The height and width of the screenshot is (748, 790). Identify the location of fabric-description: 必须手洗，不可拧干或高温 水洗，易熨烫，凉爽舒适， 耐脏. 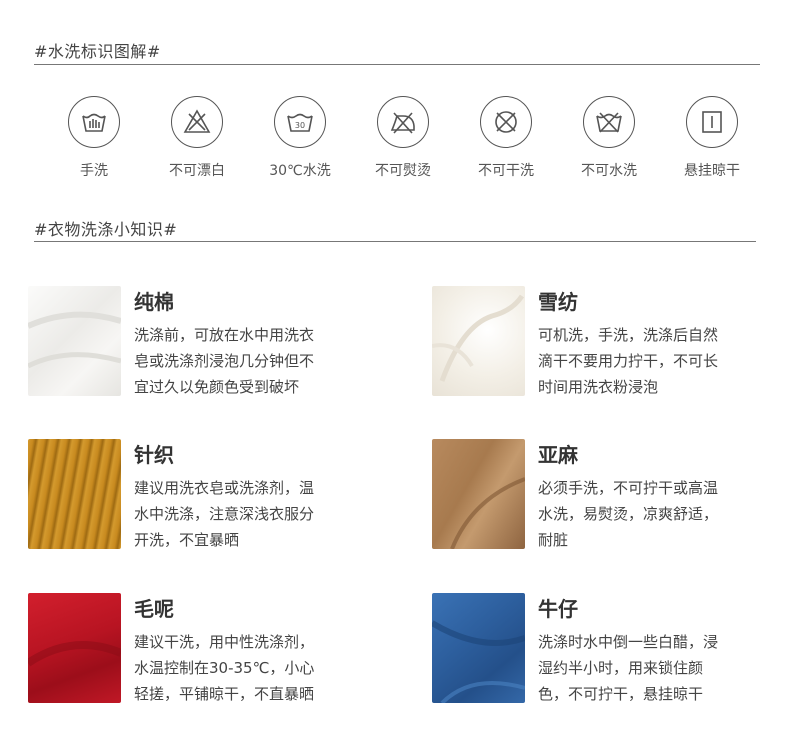
(645, 514).